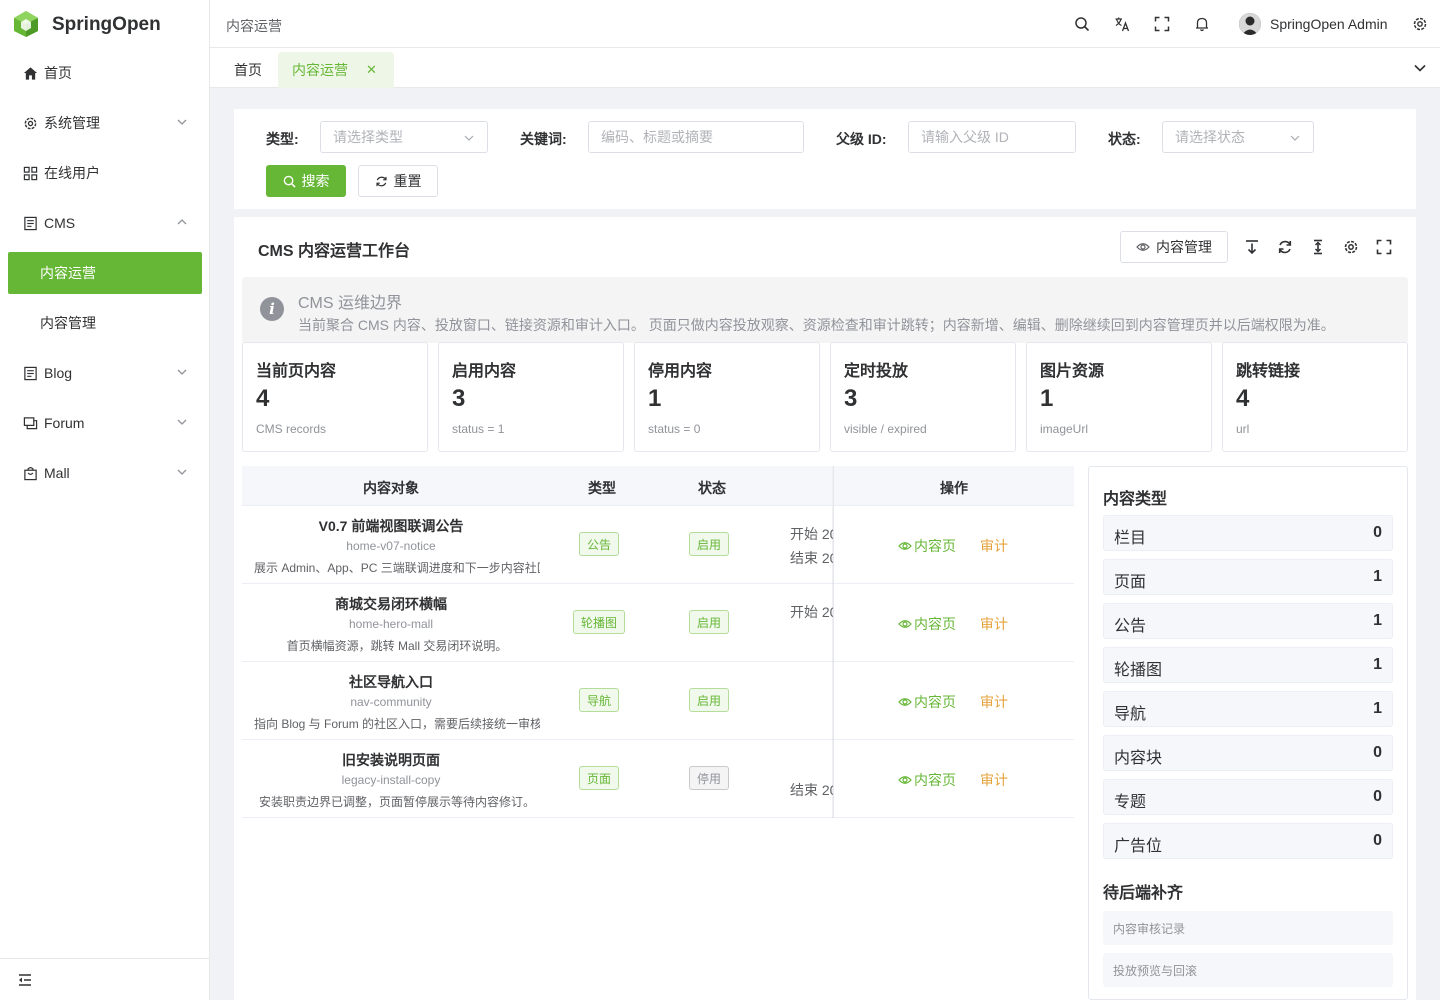  What do you see at coordinates (272, 309) in the screenshot?
I see `info-icon: i` at bounding box center [272, 309].